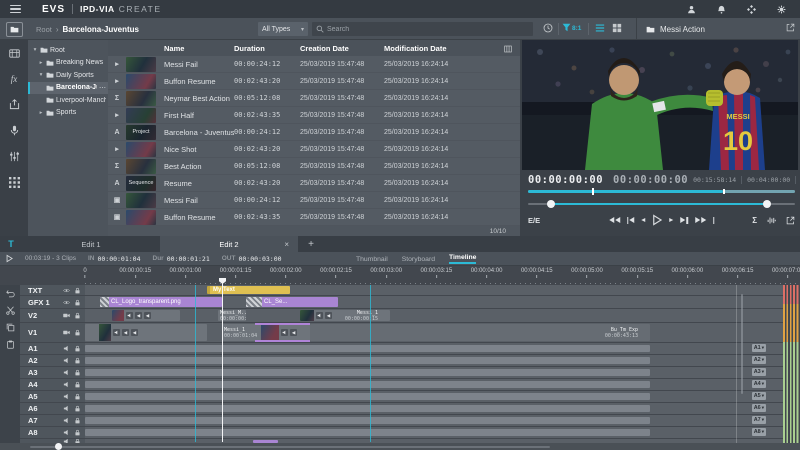  Describe the element at coordinates (14, 29) in the screenshot. I see `browse-tab` at that location.